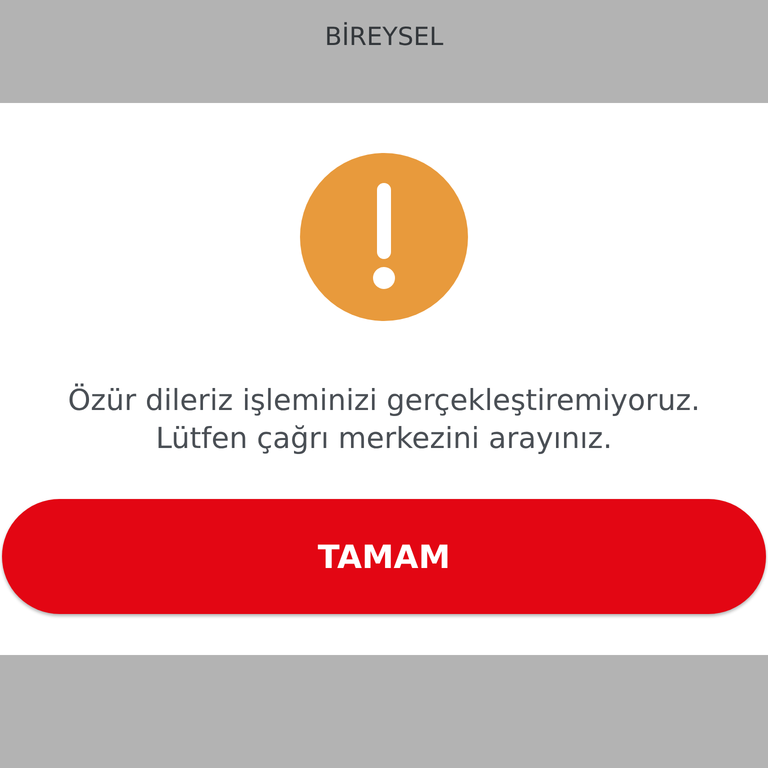 This screenshot has height=768, width=768. I want to click on ok-button: TAMAM, so click(384, 556).